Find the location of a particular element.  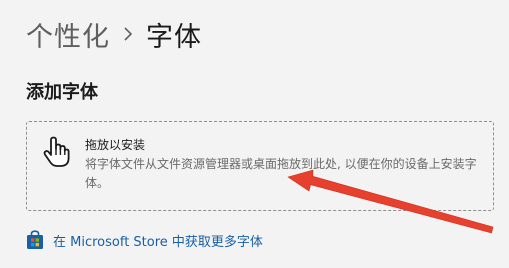

breadcrumb-item-personalization: 个性化 is located at coordinates (68, 34).